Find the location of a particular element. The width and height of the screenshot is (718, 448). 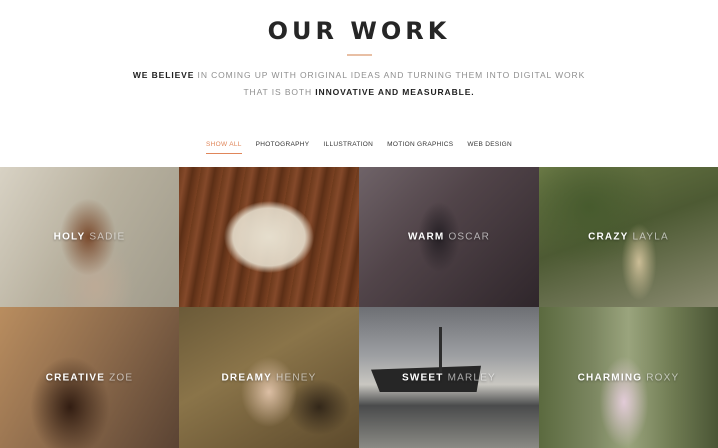

portfolio-caption: CRAZY LAYLA is located at coordinates (628, 237).